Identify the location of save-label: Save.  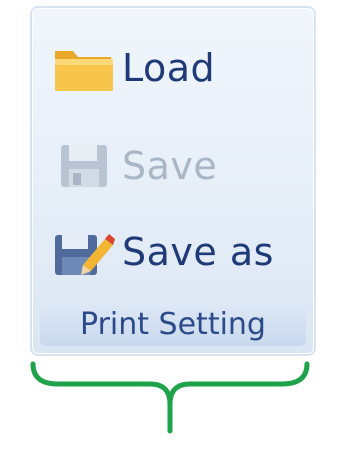
(170, 166).